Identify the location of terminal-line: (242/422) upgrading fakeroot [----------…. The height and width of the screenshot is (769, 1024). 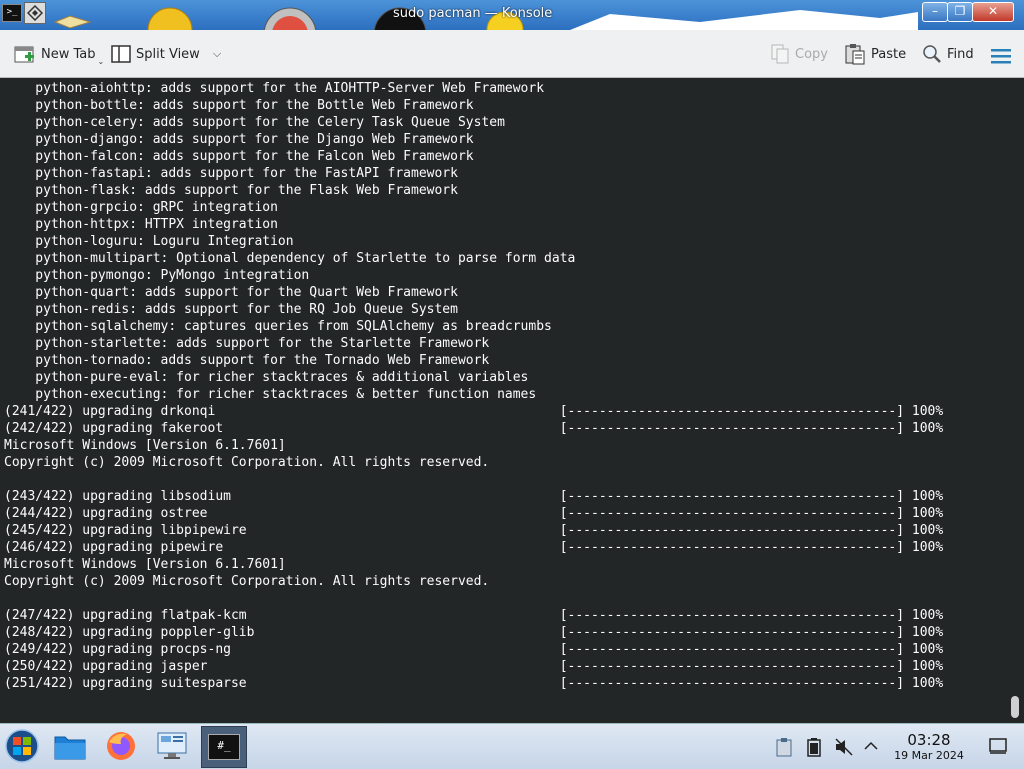
(474, 428).